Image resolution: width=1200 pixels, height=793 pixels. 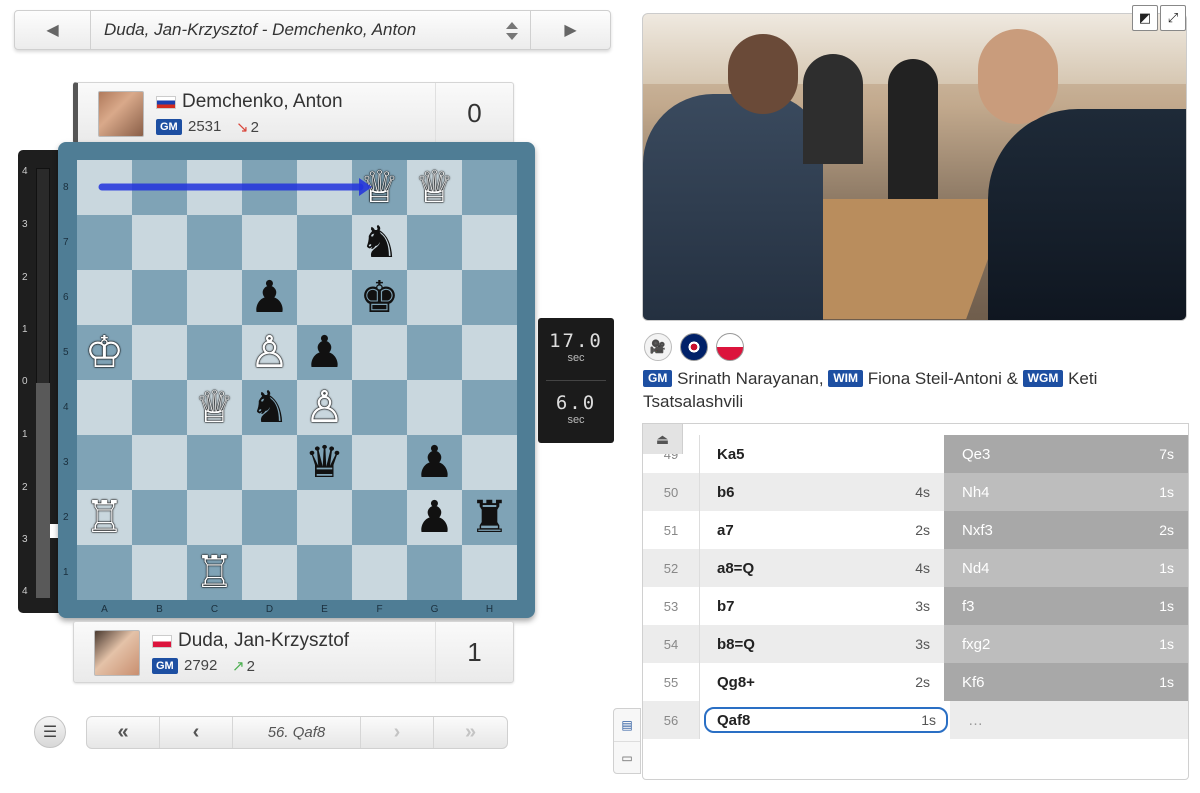 I want to click on black-move: fxg2 1s, so click(x=1066, y=644).